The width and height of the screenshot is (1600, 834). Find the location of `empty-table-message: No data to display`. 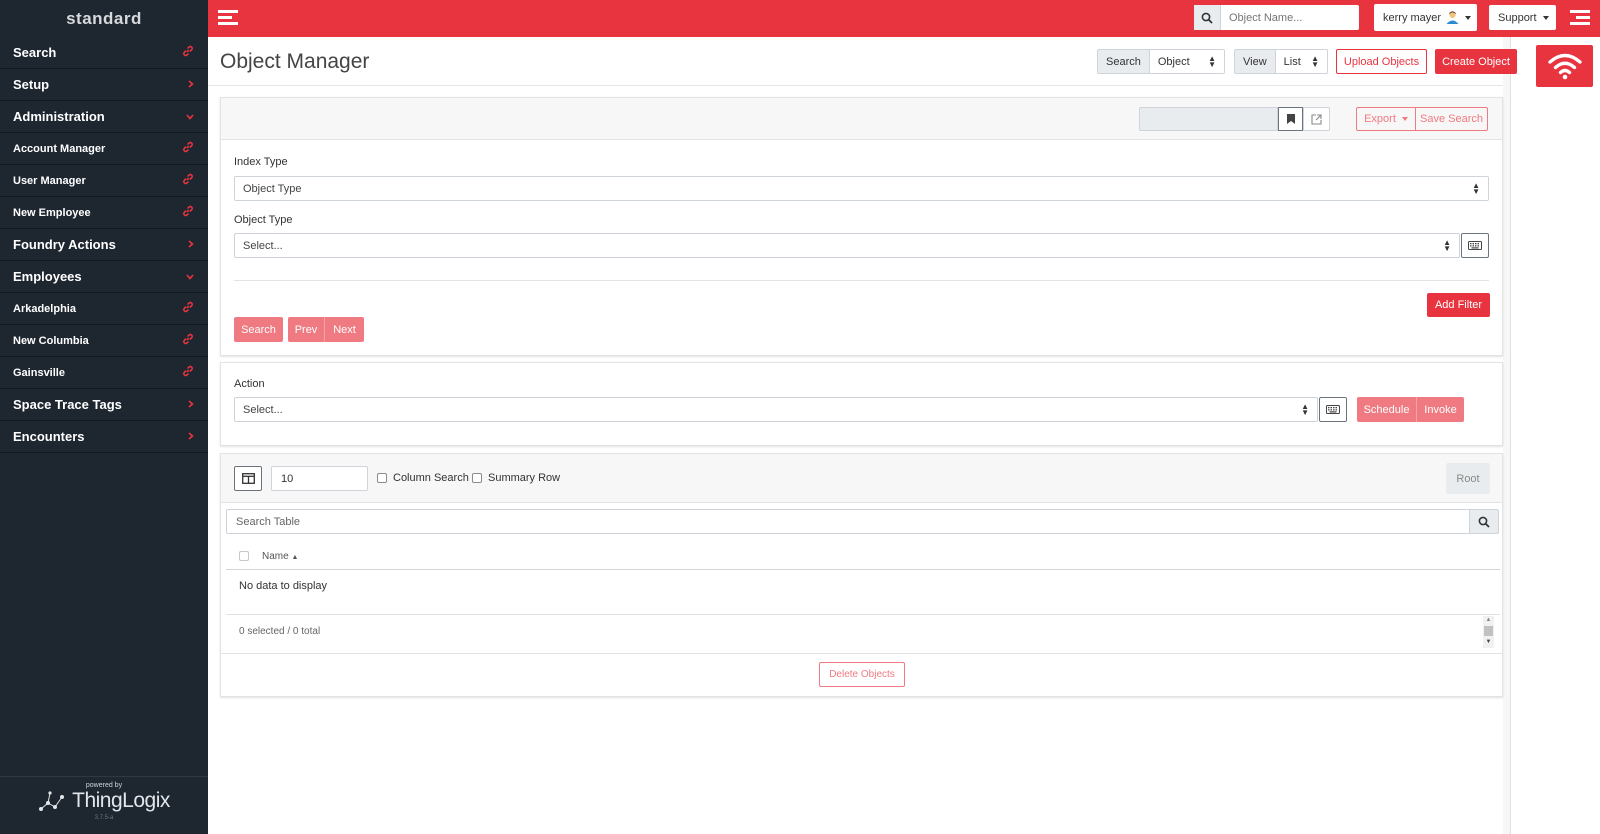

empty-table-message: No data to display is located at coordinates (283, 586).